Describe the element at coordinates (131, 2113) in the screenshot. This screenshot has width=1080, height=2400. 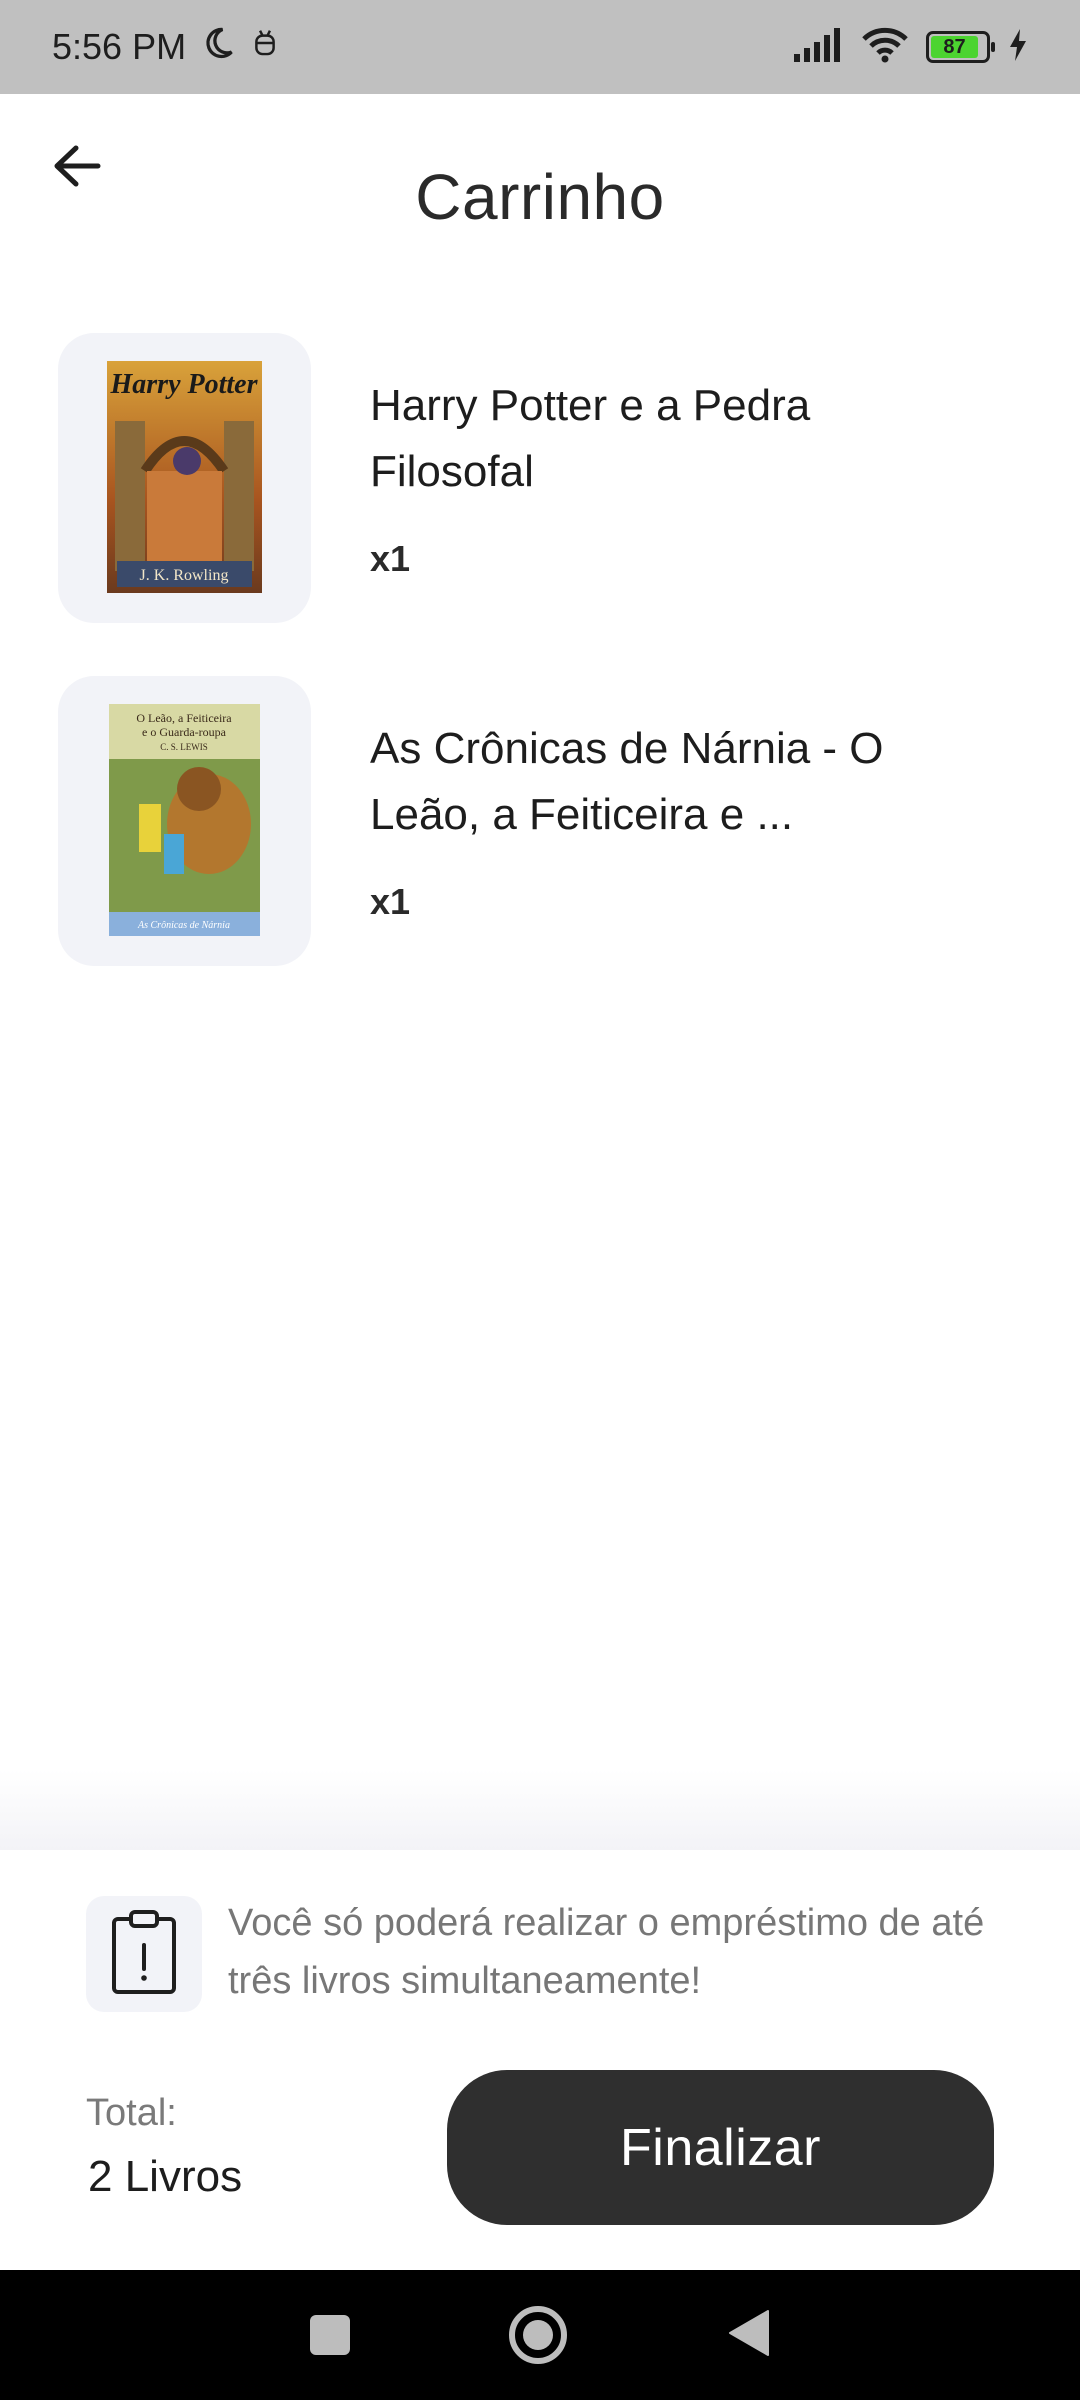
I see `total-label: Total:` at that location.